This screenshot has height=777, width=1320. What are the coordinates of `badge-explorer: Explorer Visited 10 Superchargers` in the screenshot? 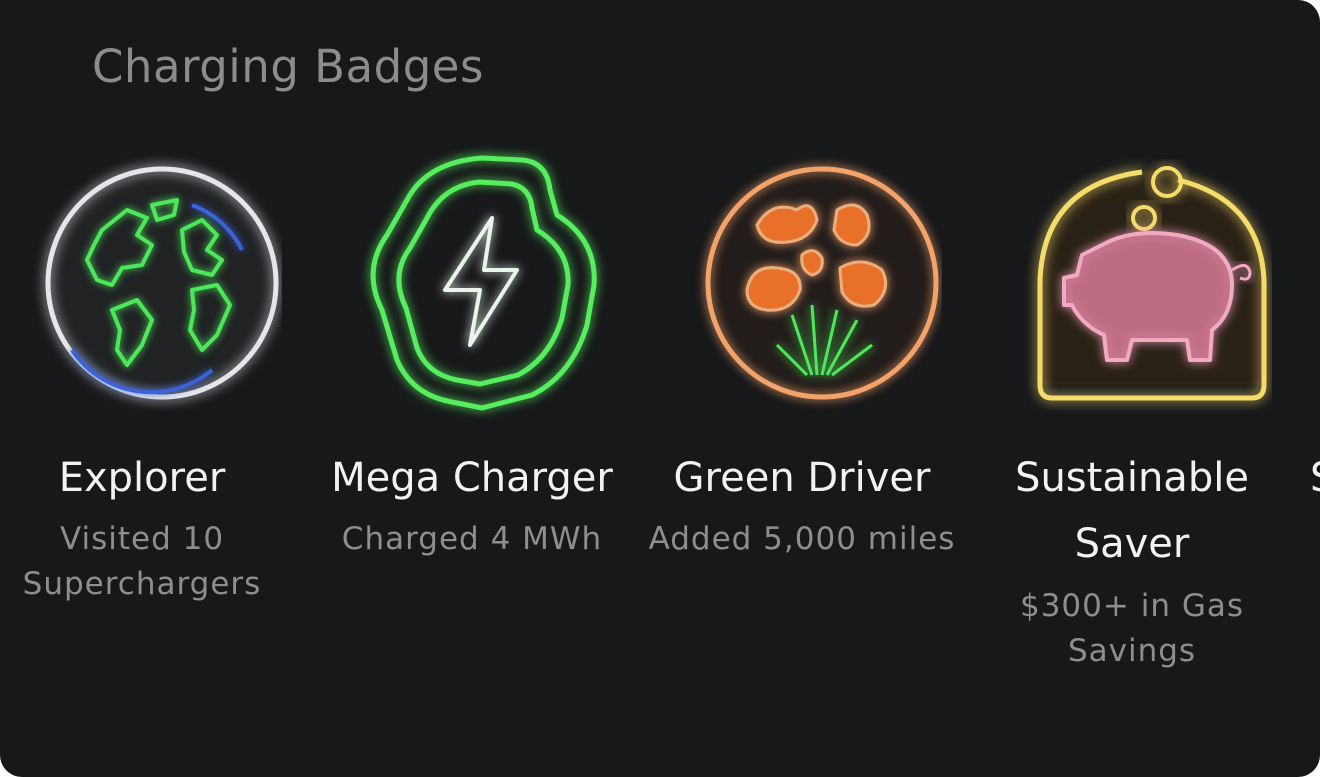 It's located at (151, 371).